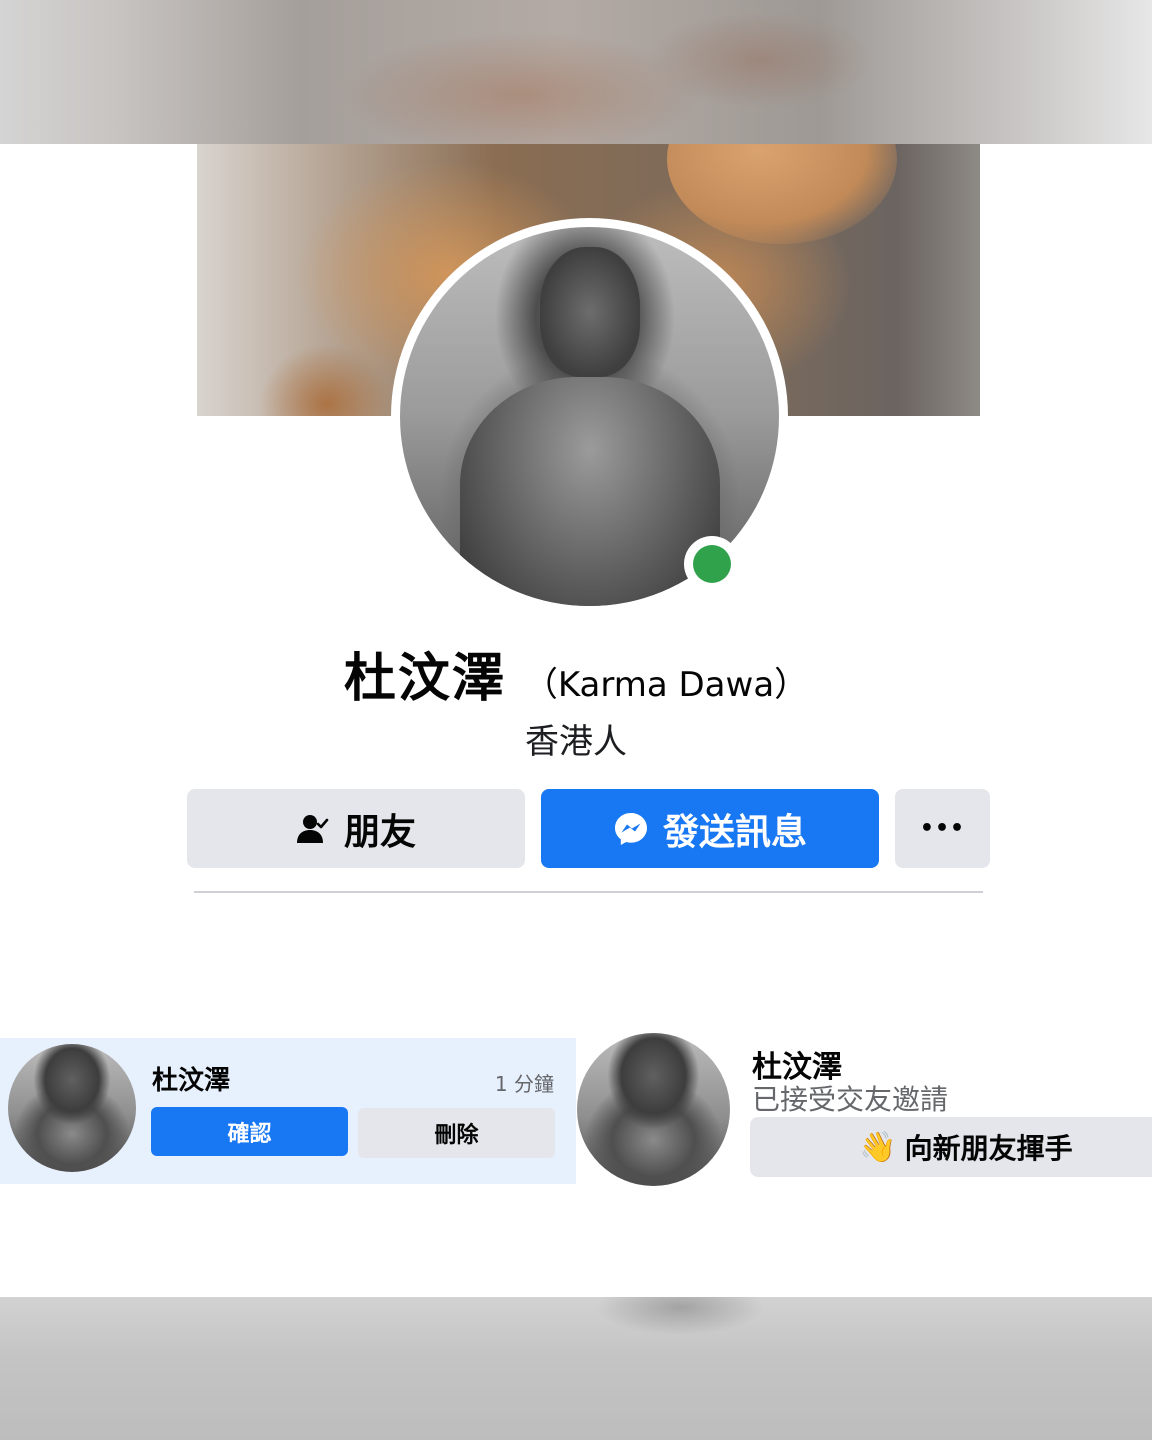  I want to click on confirm-button: 確認, so click(249, 1131).